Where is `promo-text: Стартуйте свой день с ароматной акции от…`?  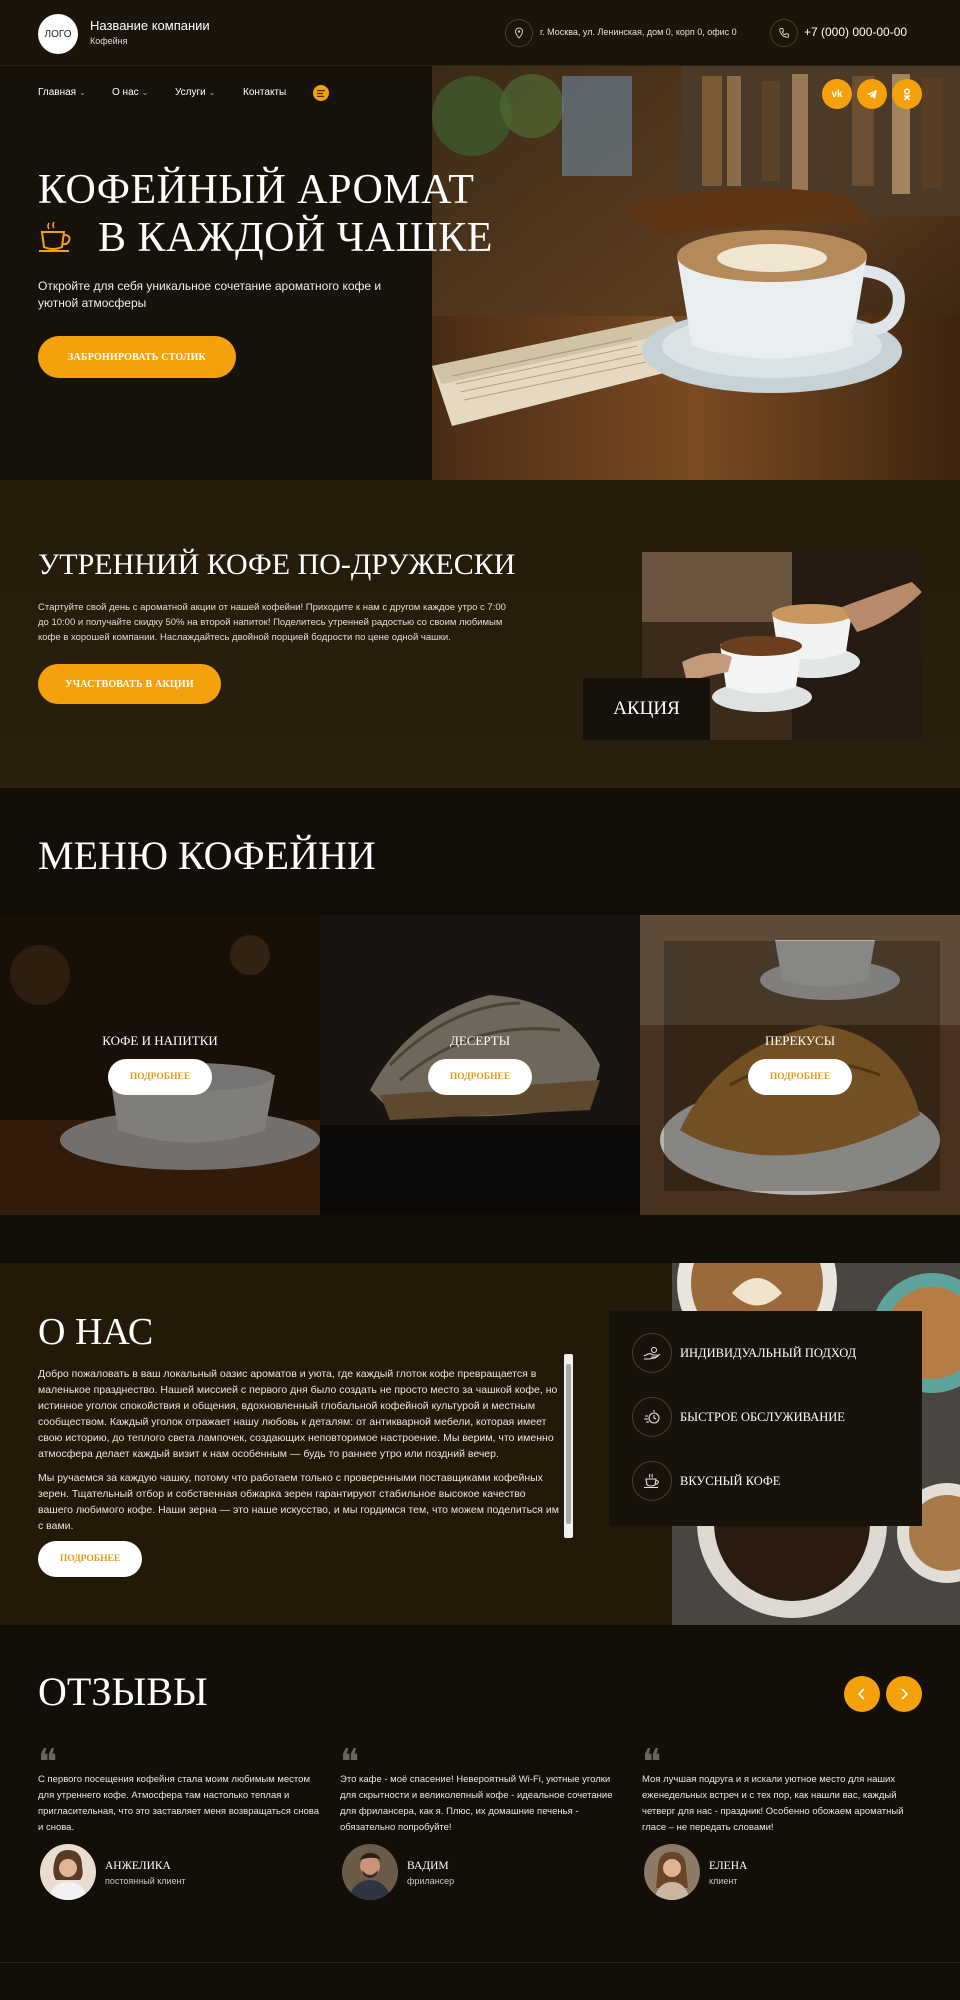 promo-text: Стартуйте свой день с ароматной акции от… is located at coordinates (272, 622).